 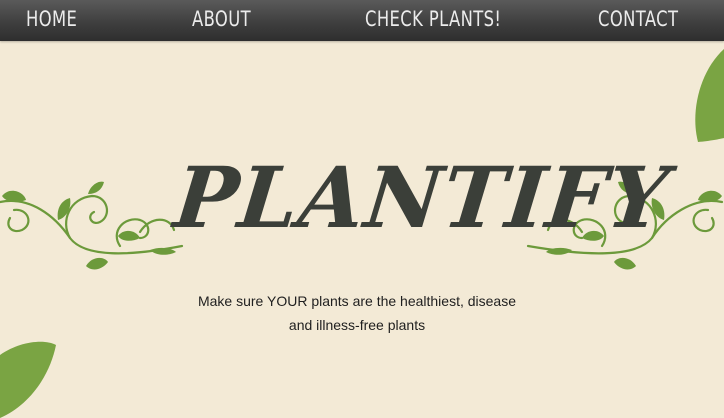 What do you see at coordinates (433, 19) in the screenshot?
I see `nav-check-plants-link: CHECK PLANTS!` at bounding box center [433, 19].